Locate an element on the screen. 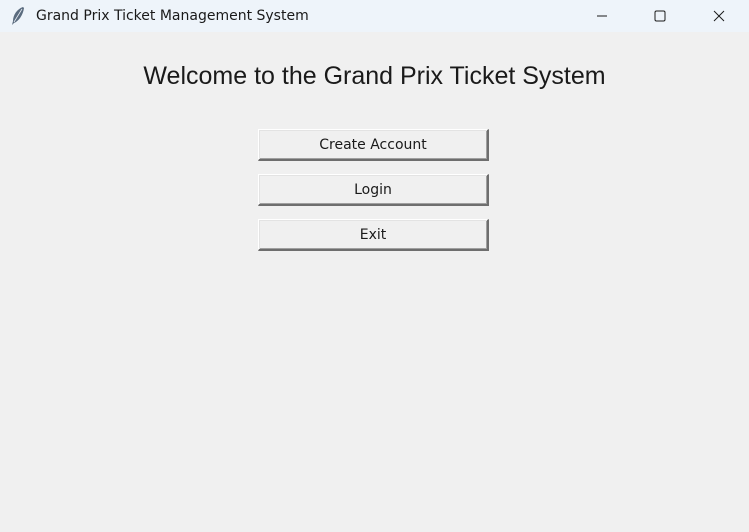  login-button: Login is located at coordinates (373, 190).